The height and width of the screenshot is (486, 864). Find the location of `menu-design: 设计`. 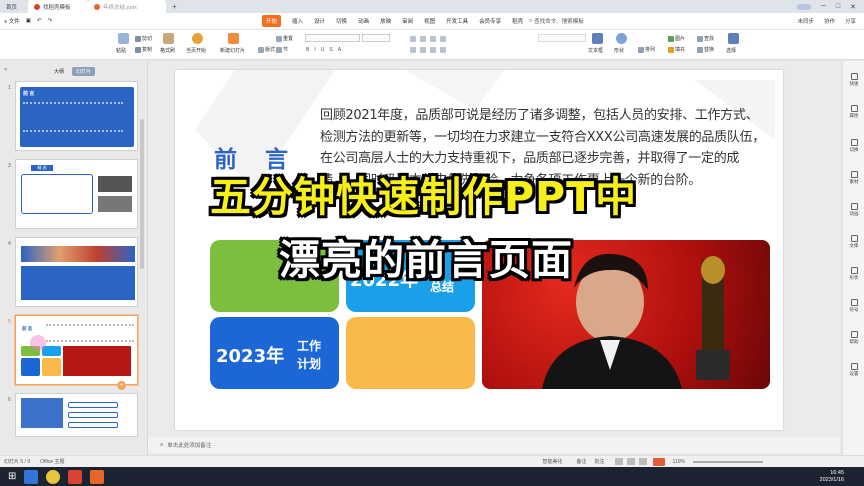

menu-design: 设计 is located at coordinates (319, 21).